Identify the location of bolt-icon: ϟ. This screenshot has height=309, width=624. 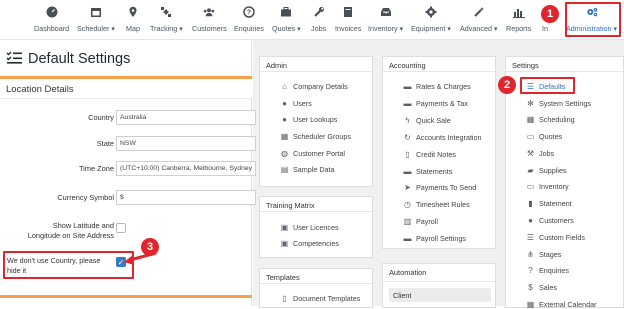
(407, 120).